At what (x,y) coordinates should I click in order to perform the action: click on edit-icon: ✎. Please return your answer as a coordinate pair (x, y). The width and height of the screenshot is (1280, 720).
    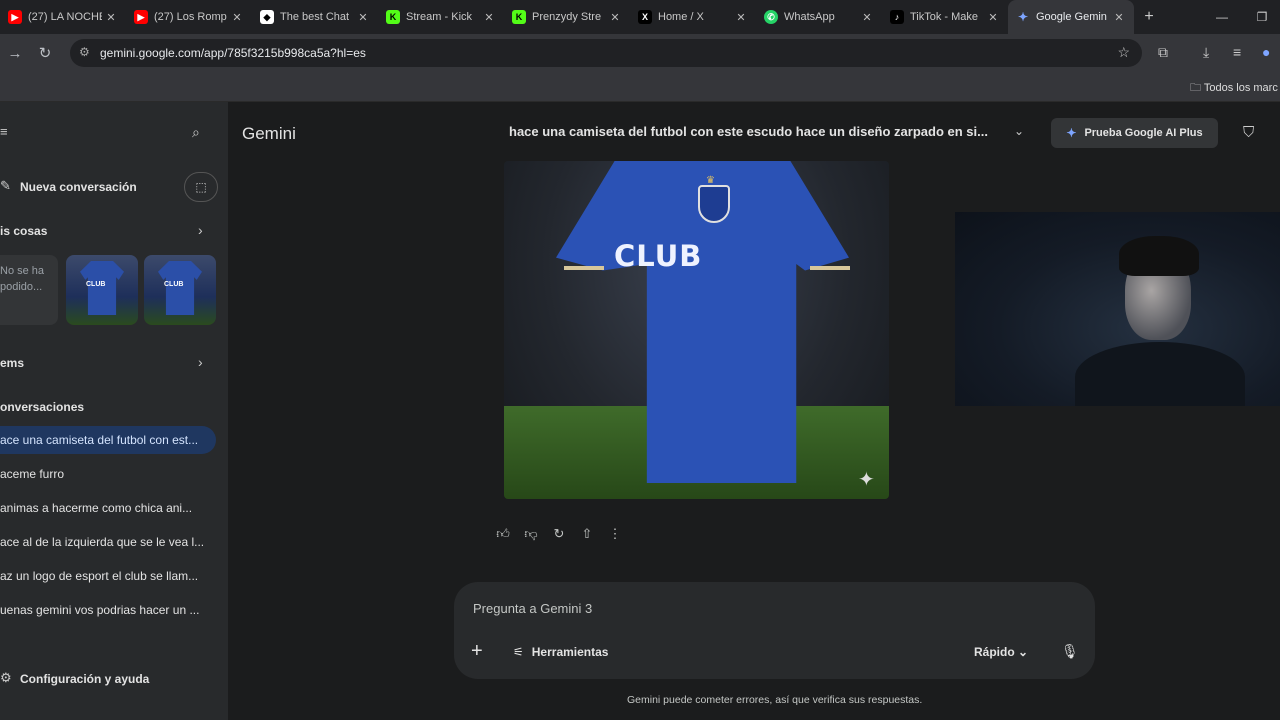
    Looking at the image, I should click on (5, 185).